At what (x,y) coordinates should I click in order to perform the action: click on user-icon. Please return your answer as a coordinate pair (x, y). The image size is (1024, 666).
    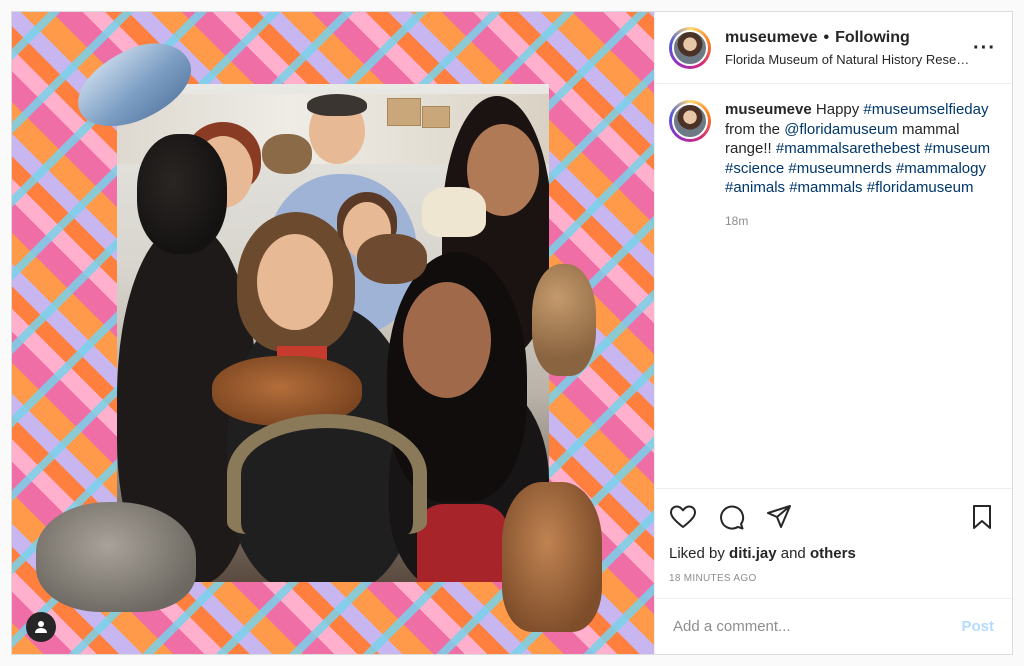
    Looking at the image, I should click on (41, 627).